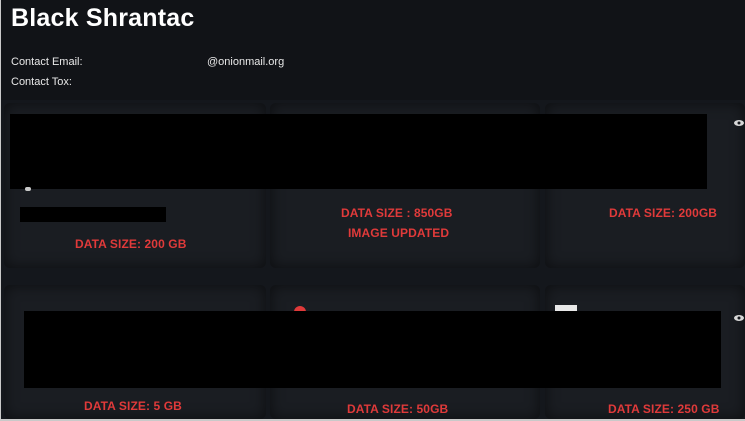 The image size is (745, 421). Describe the element at coordinates (41, 82) in the screenshot. I see `contact-tox-label: Contact Tox:` at that location.